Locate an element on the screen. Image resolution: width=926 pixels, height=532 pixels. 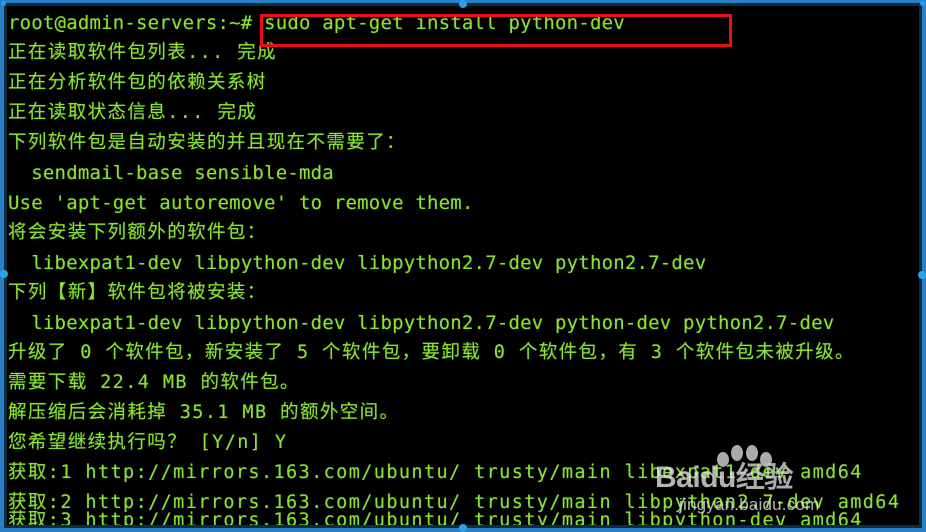
selection-handle-top is located at coordinates (463, 4).